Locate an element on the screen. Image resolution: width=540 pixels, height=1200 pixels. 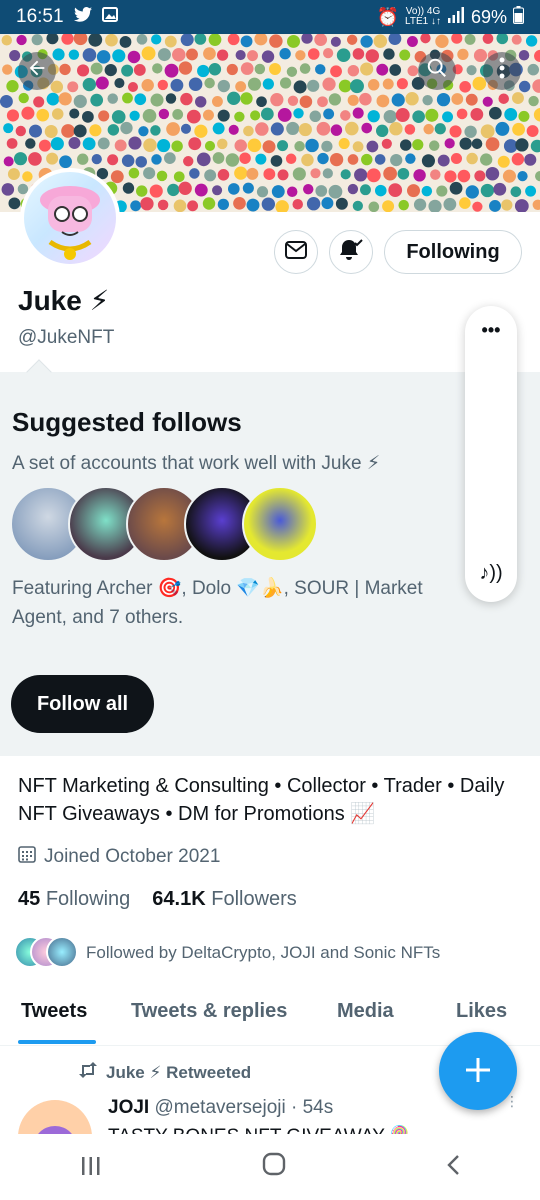
back-nav-icon is located at coordinates (453, 1167).